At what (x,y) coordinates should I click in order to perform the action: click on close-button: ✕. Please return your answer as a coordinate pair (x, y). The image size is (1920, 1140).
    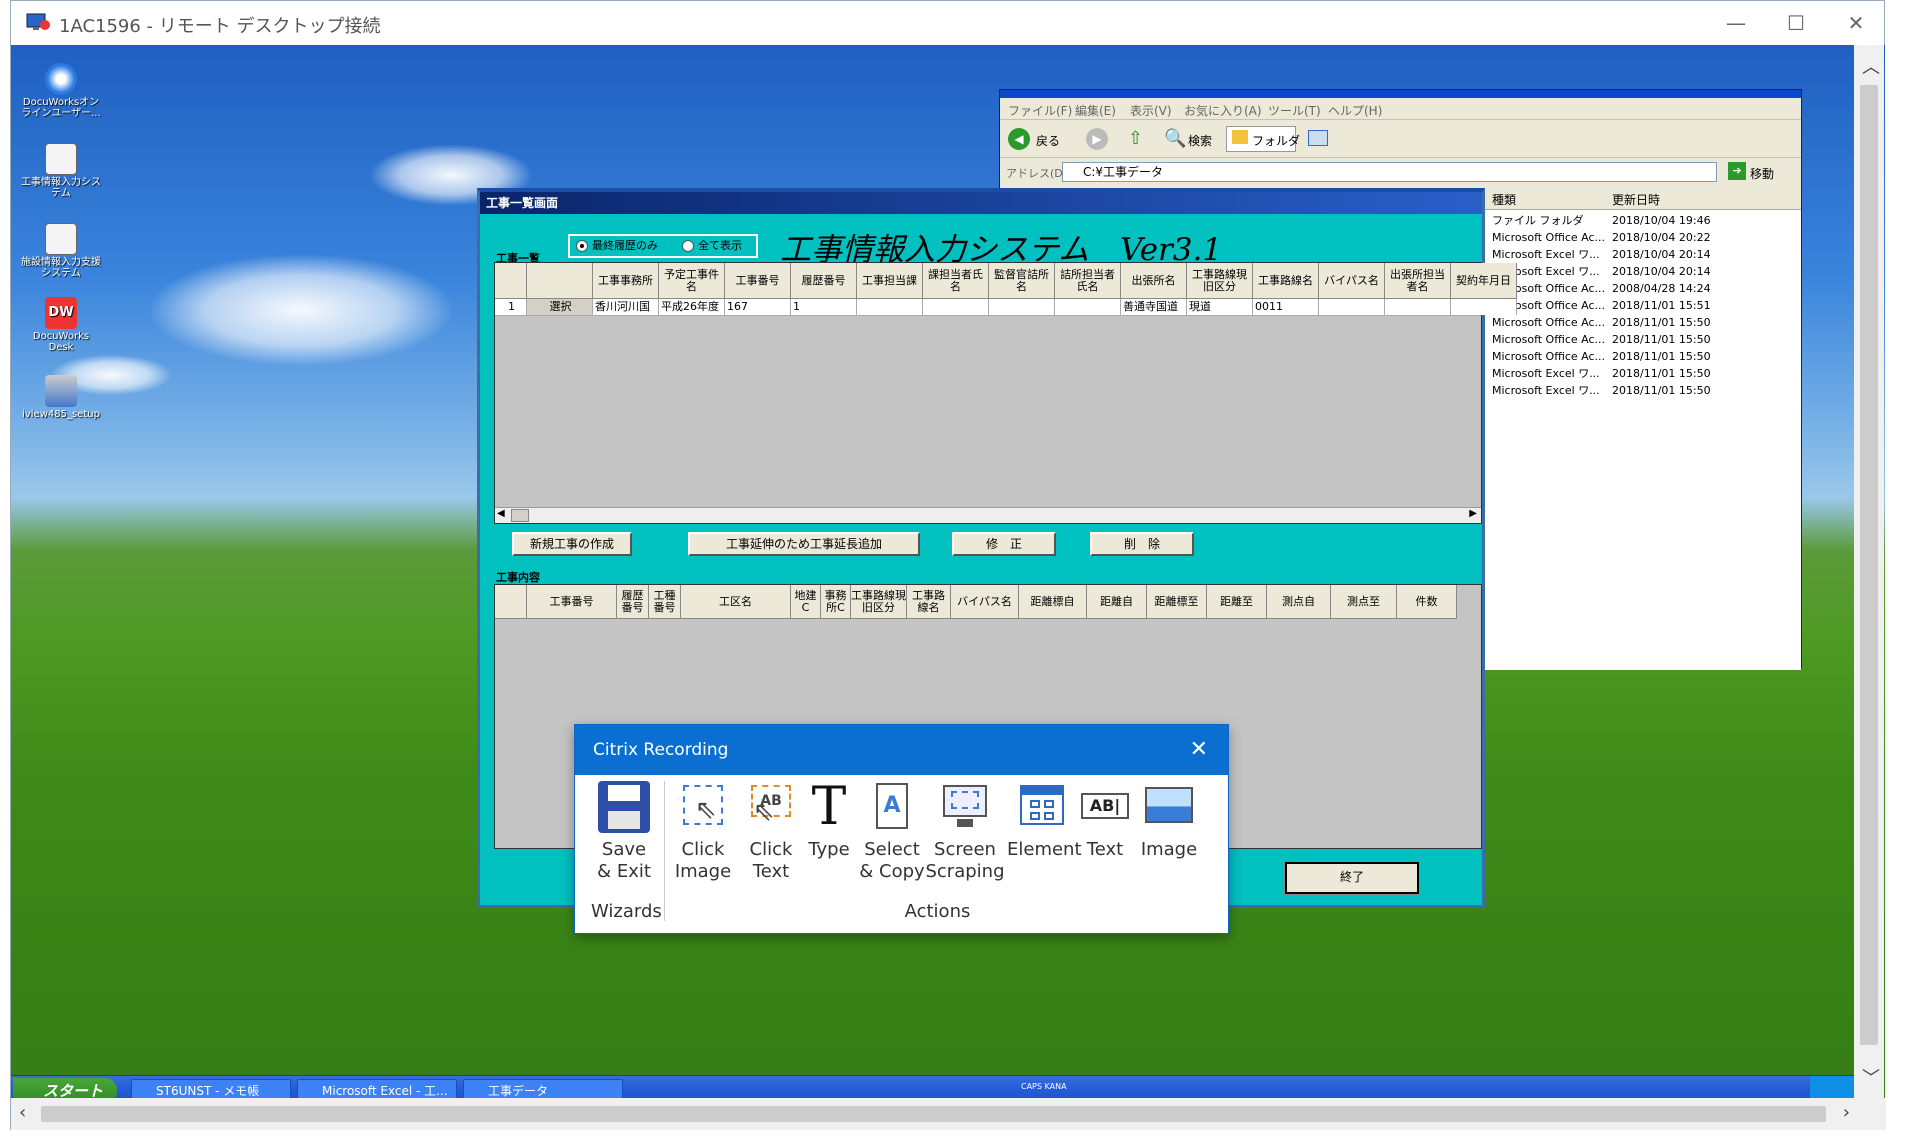
    Looking at the image, I should click on (1856, 23).